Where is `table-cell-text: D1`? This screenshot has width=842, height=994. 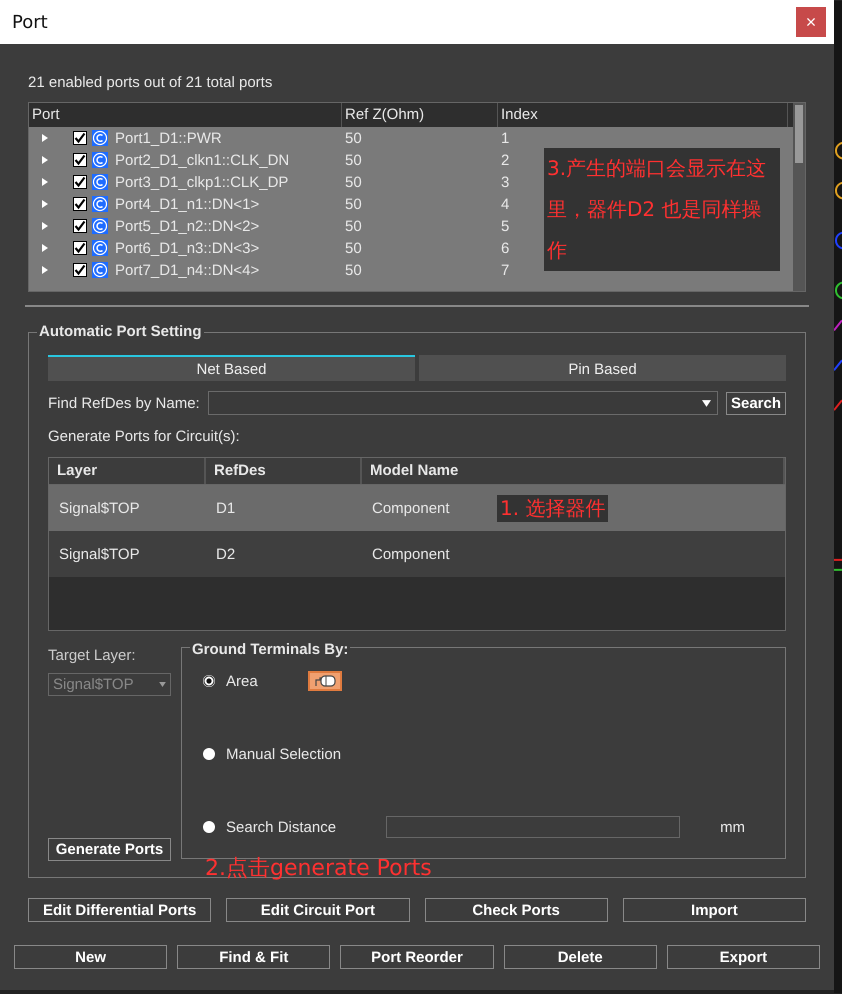 table-cell-text: D1 is located at coordinates (225, 508).